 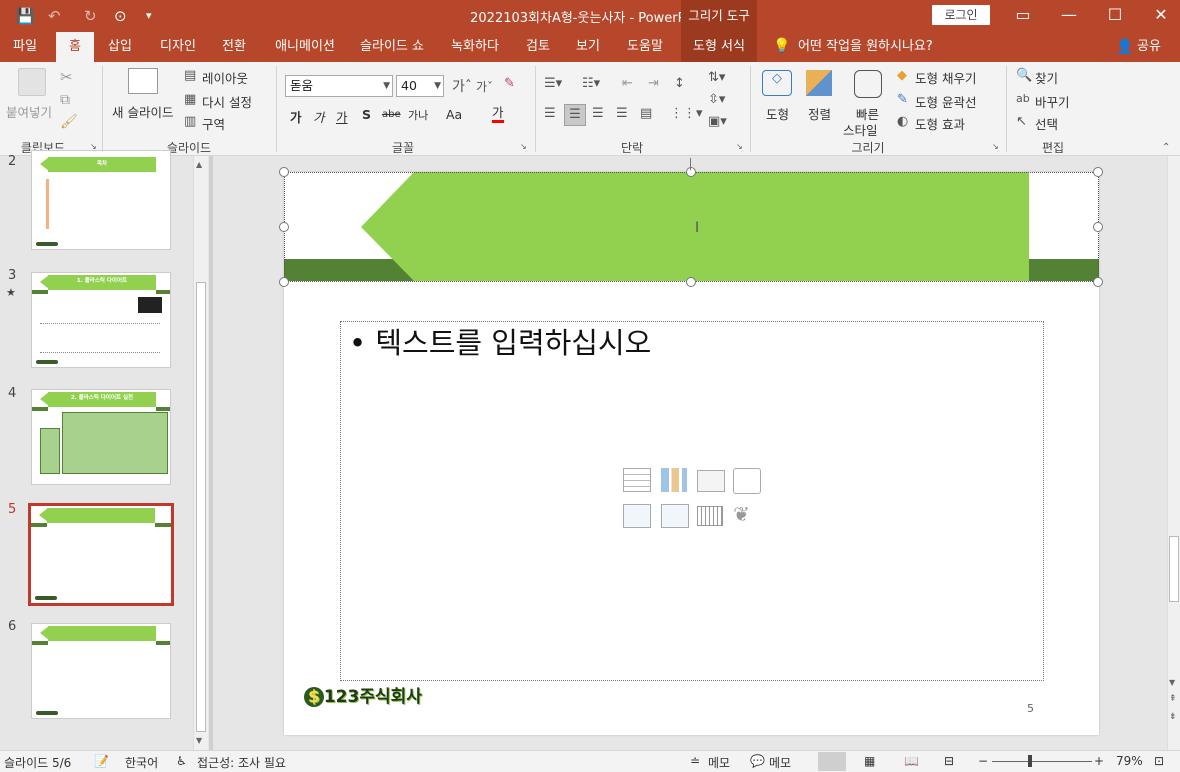 What do you see at coordinates (142, 111) in the screenshot?
I see `new-slide-button: 새 슬라이드` at bounding box center [142, 111].